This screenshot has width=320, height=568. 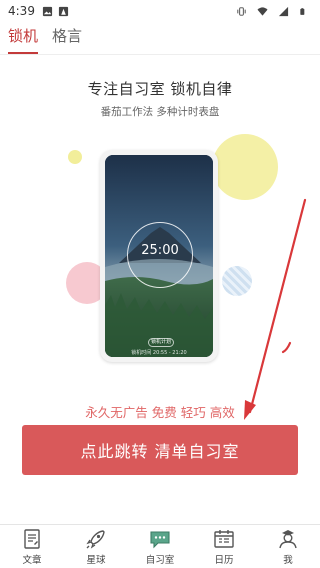 I want to click on nav-article: 文章, so click(x=32, y=546).